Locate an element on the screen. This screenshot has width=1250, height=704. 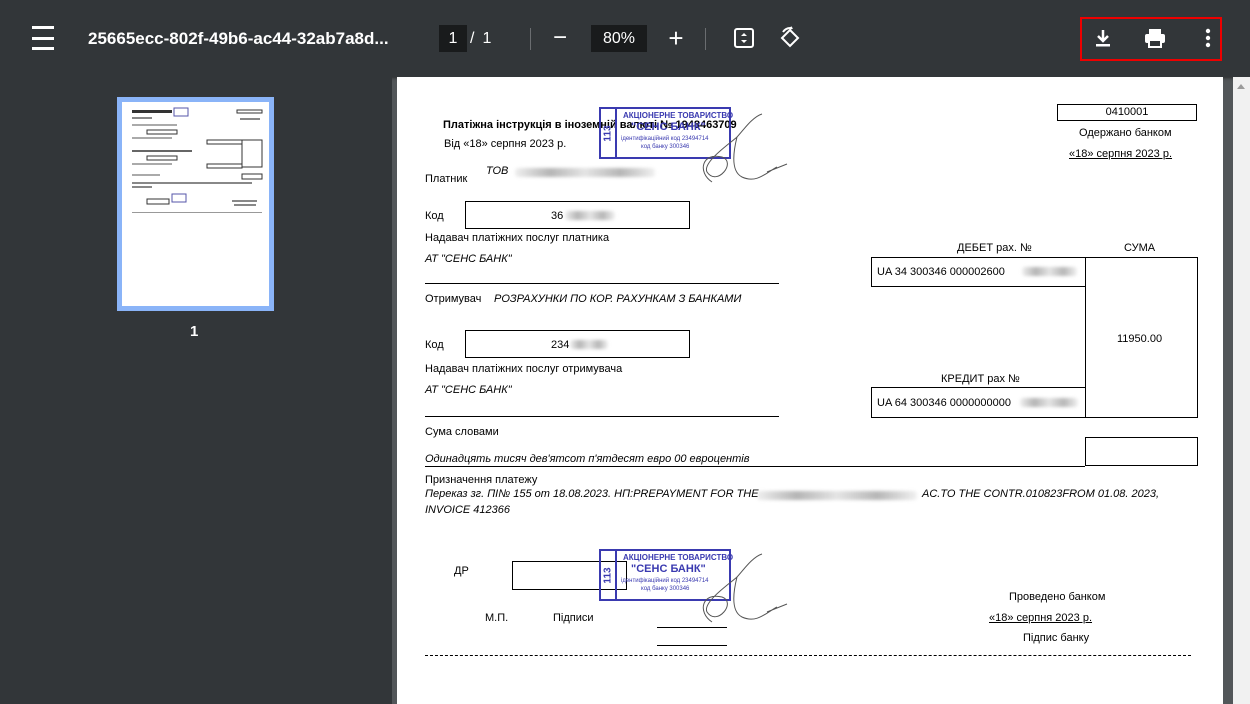
redacted-payer is located at coordinates (585, 172).